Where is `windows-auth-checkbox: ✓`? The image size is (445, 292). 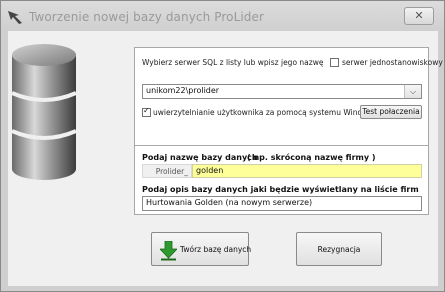 windows-auth-checkbox: ✓ is located at coordinates (146, 111).